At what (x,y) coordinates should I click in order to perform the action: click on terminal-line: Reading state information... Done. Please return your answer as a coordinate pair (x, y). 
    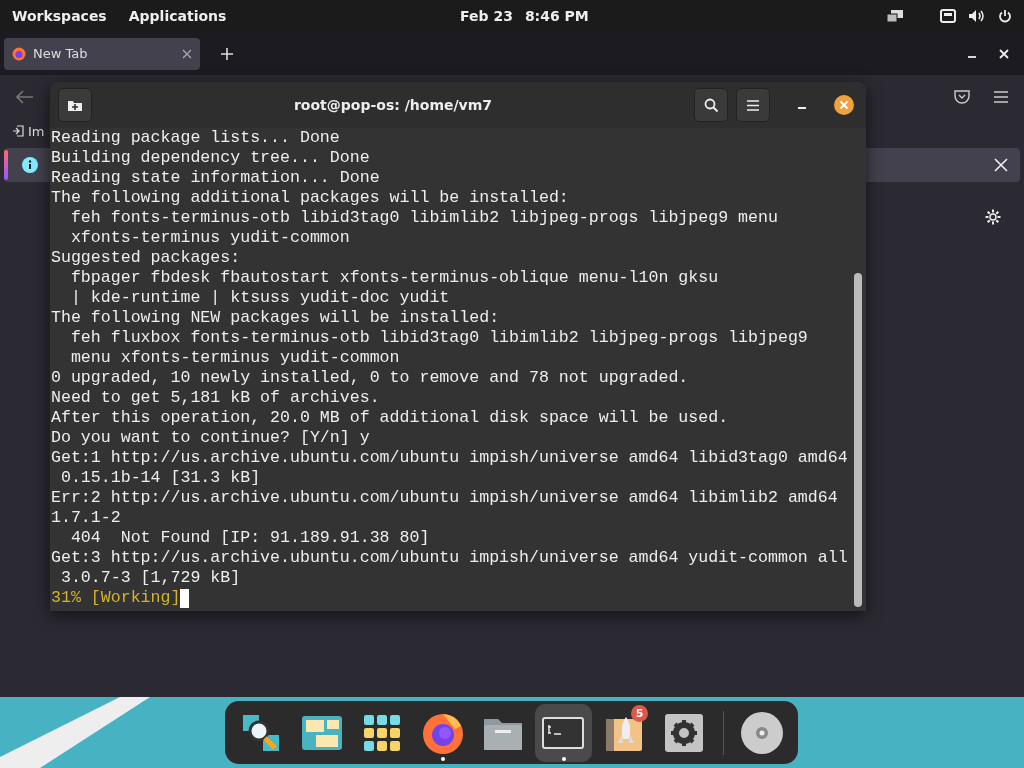
    Looking at the image, I should click on (216, 178).